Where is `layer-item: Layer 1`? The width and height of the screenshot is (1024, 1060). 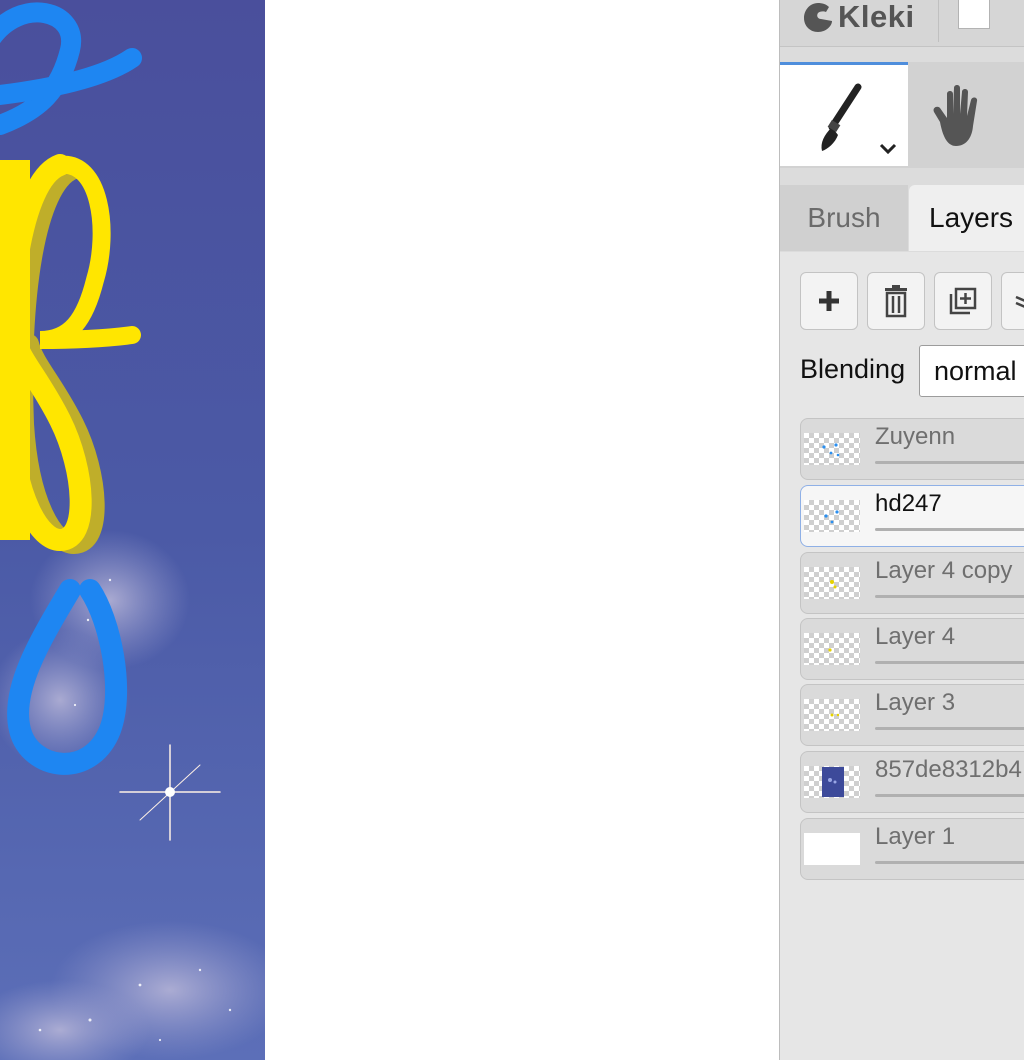
layer-item: Layer 1 is located at coordinates (912, 849).